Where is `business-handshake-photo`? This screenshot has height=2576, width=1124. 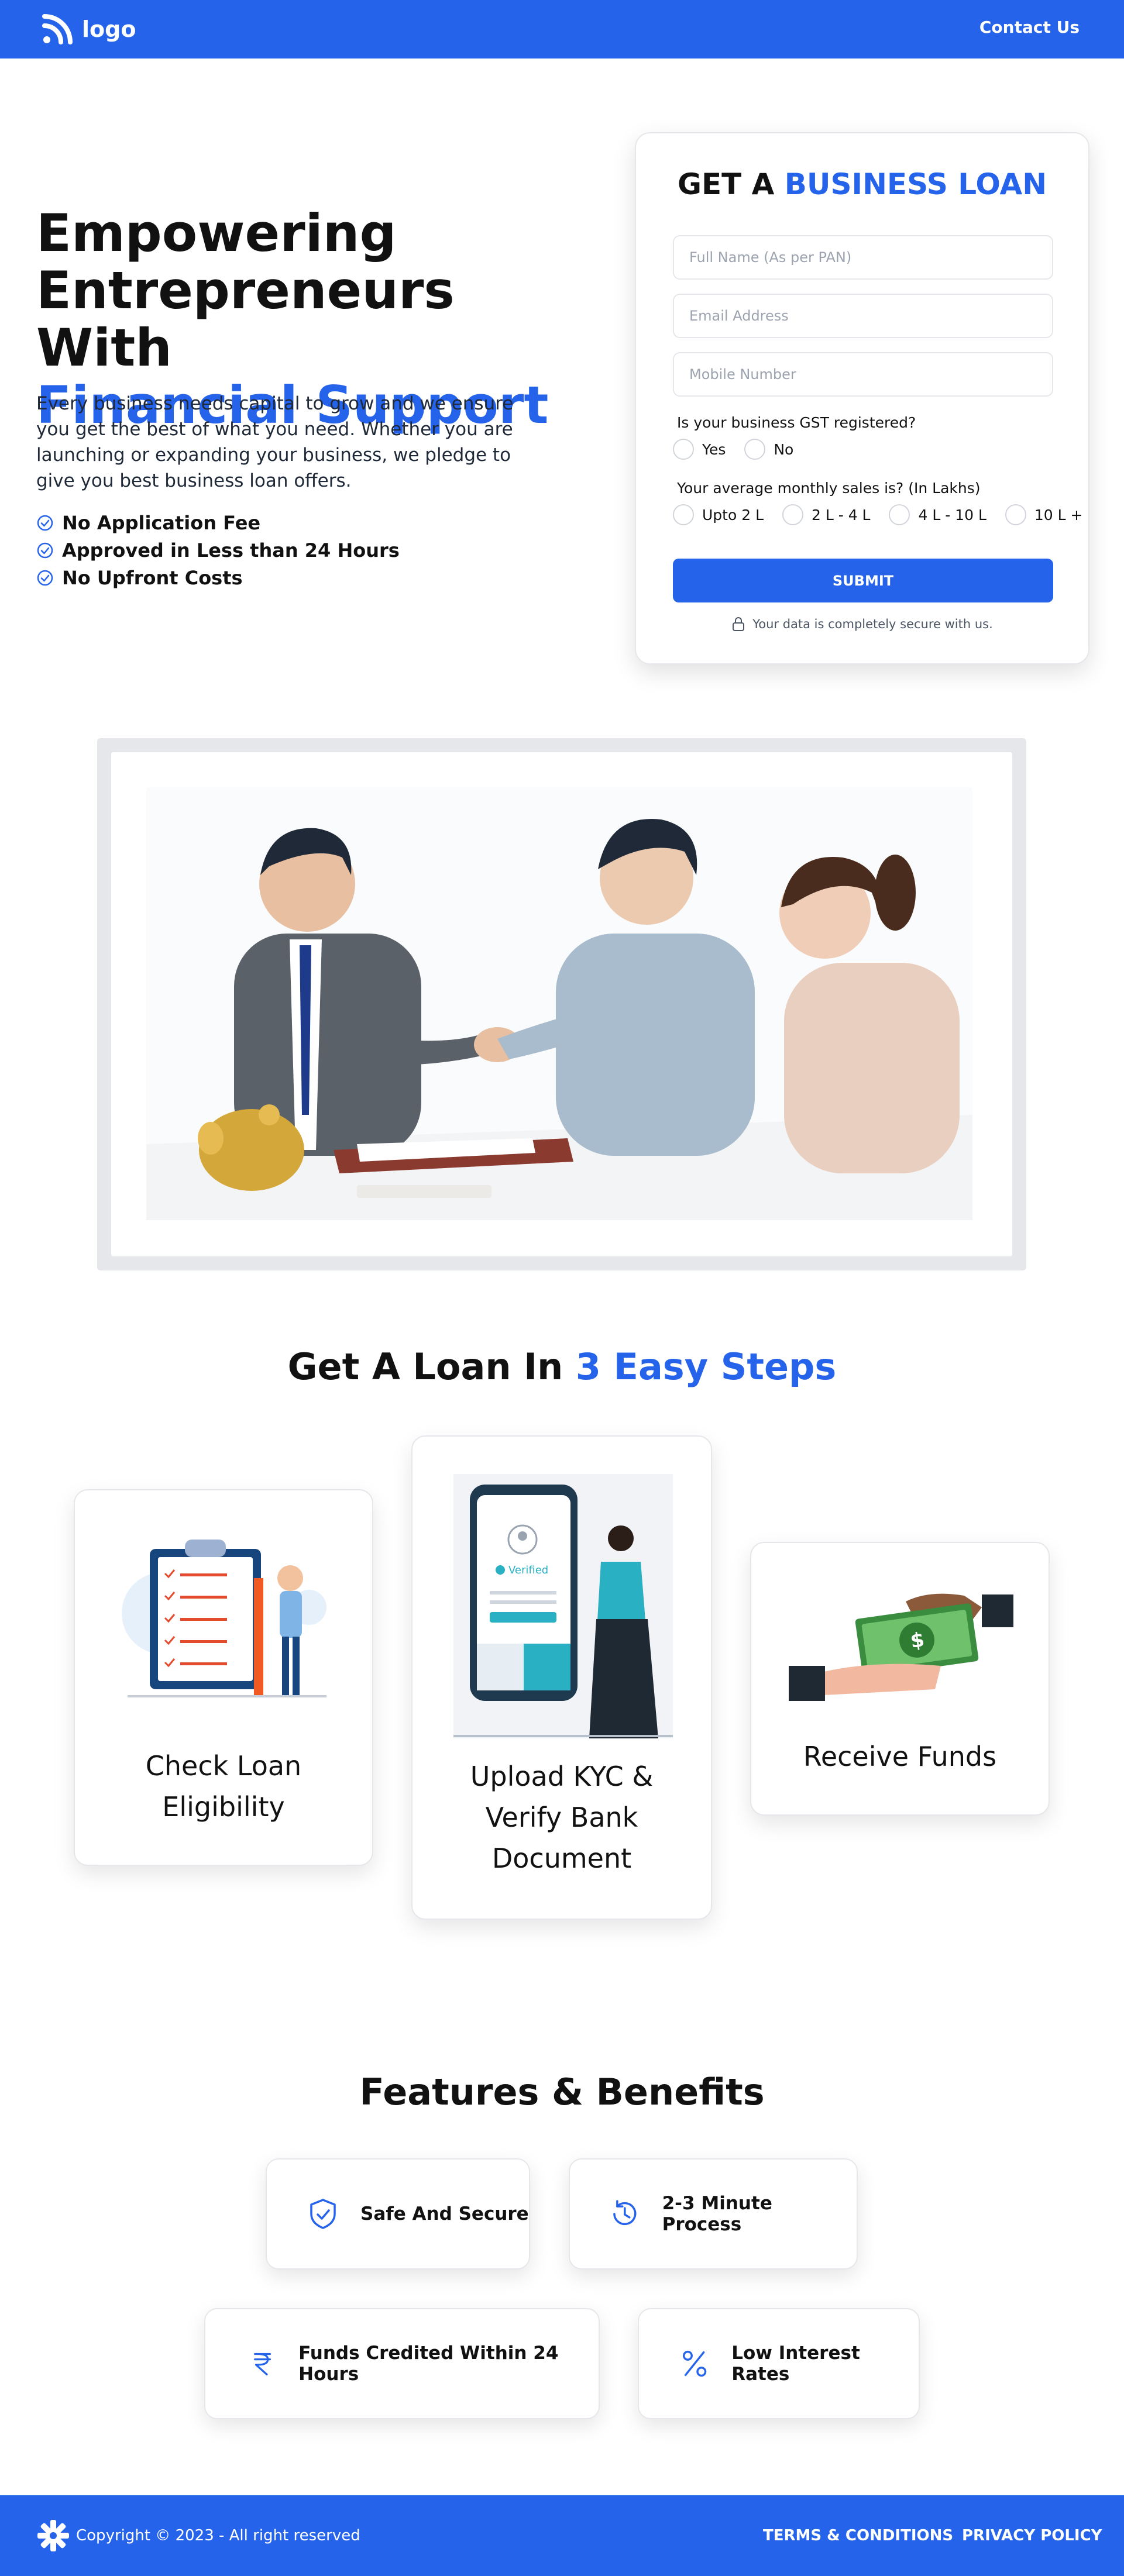 business-handshake-photo is located at coordinates (559, 1003).